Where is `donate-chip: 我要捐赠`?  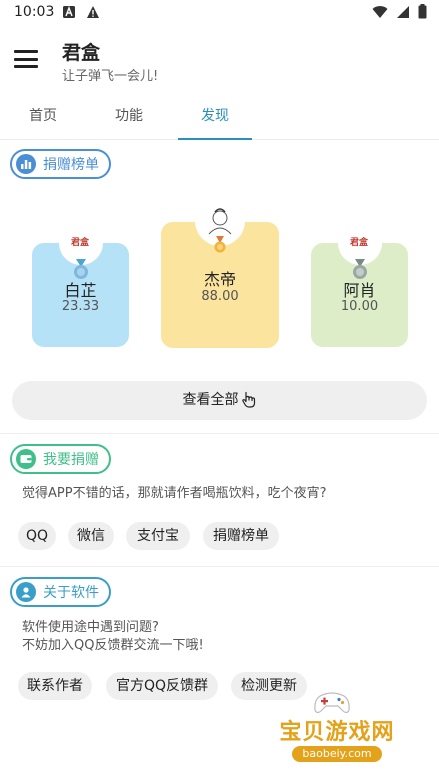
donate-chip: 我要捐赠 is located at coordinates (60, 459).